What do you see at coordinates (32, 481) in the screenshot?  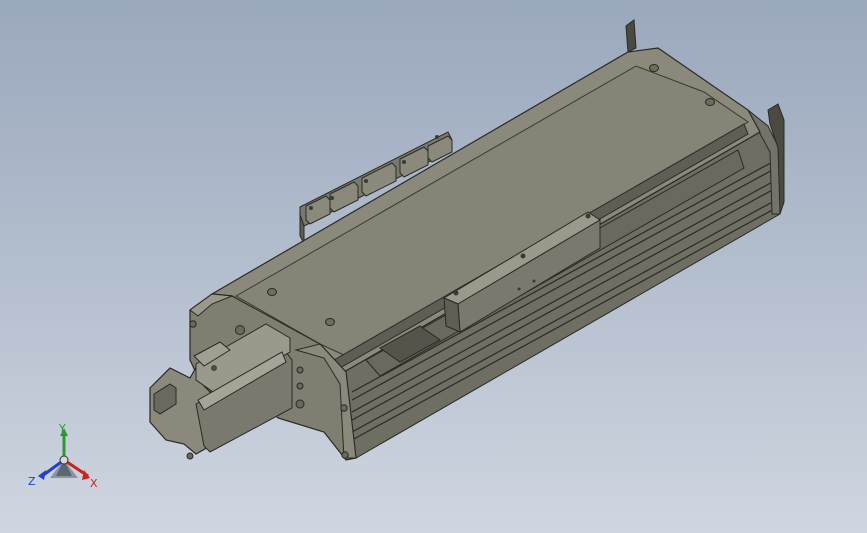 I see `z-axis-label: Z` at bounding box center [32, 481].